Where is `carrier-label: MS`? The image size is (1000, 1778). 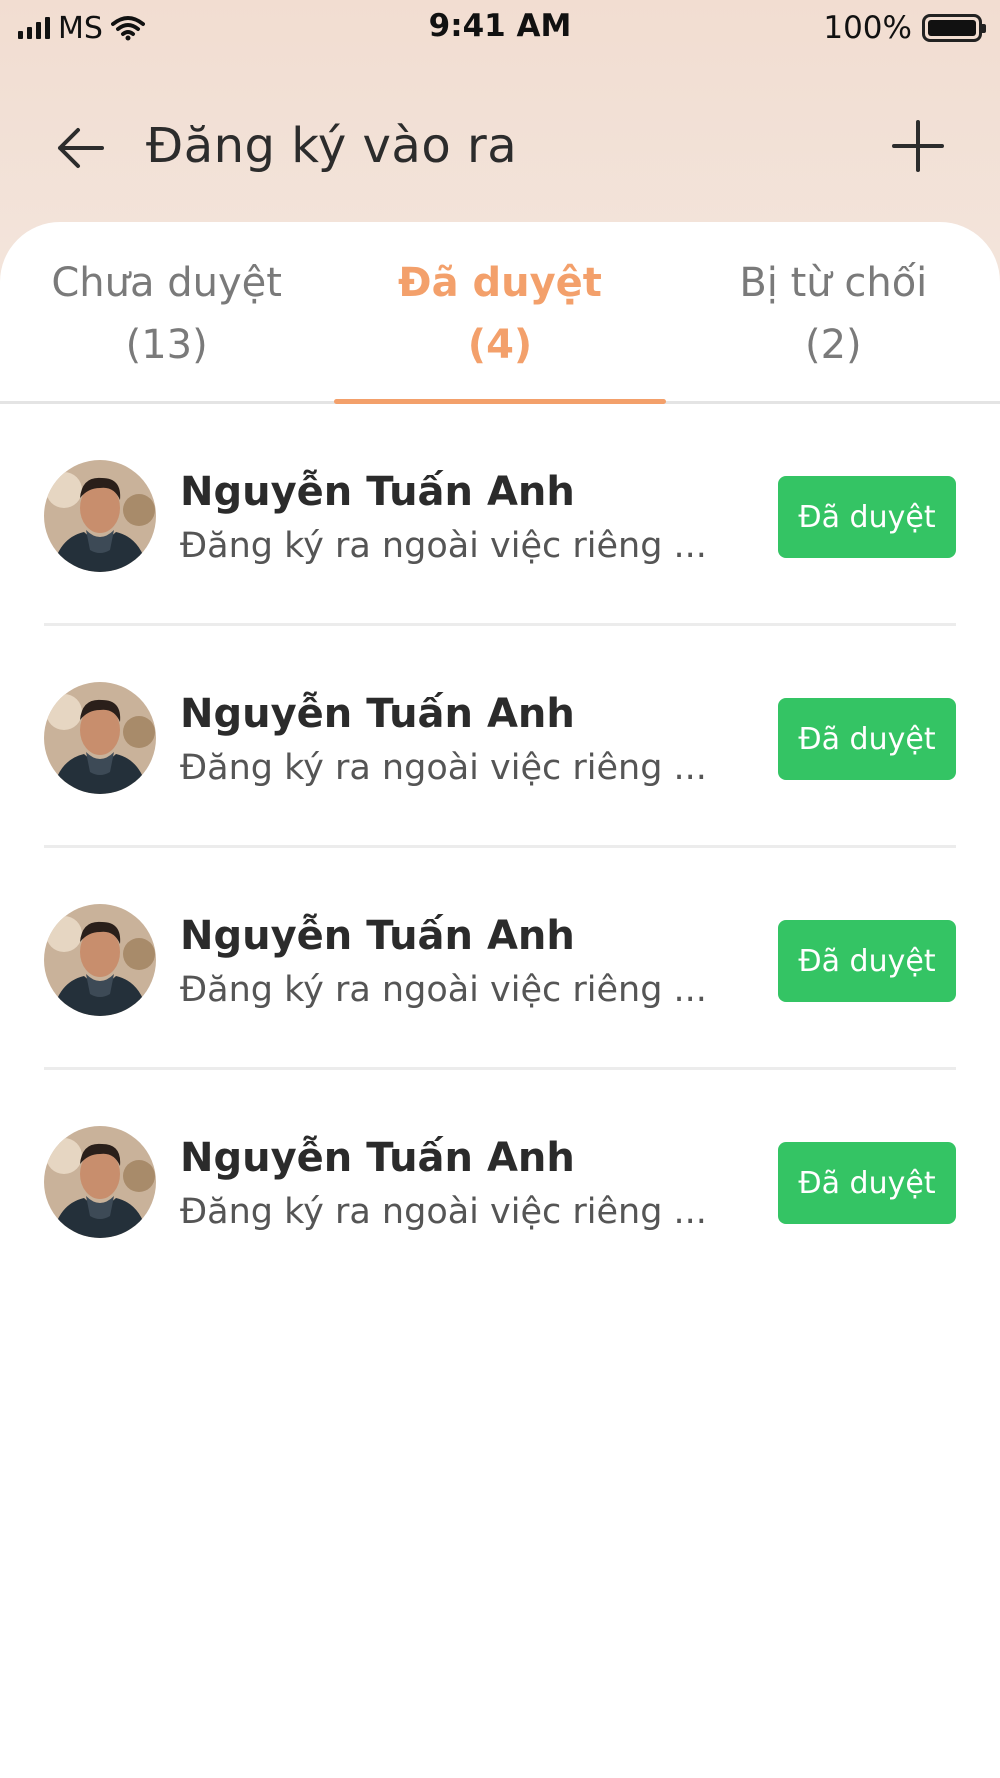 carrier-label: MS is located at coordinates (80, 28).